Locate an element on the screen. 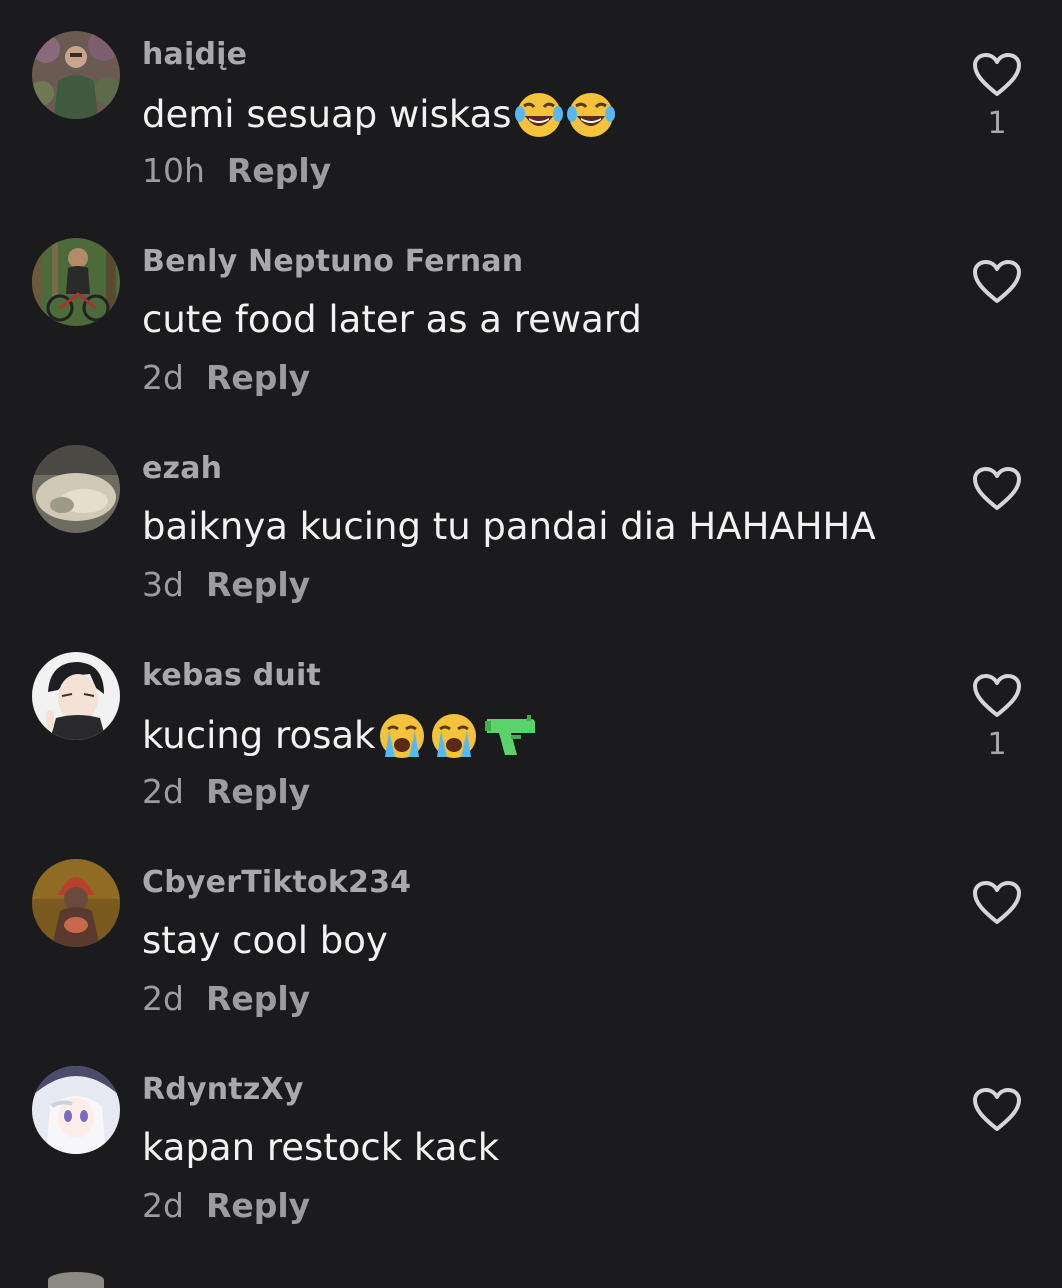 The image size is (1062, 1288). comment-text-body: kapan restock kack is located at coordinates (321, 1147).